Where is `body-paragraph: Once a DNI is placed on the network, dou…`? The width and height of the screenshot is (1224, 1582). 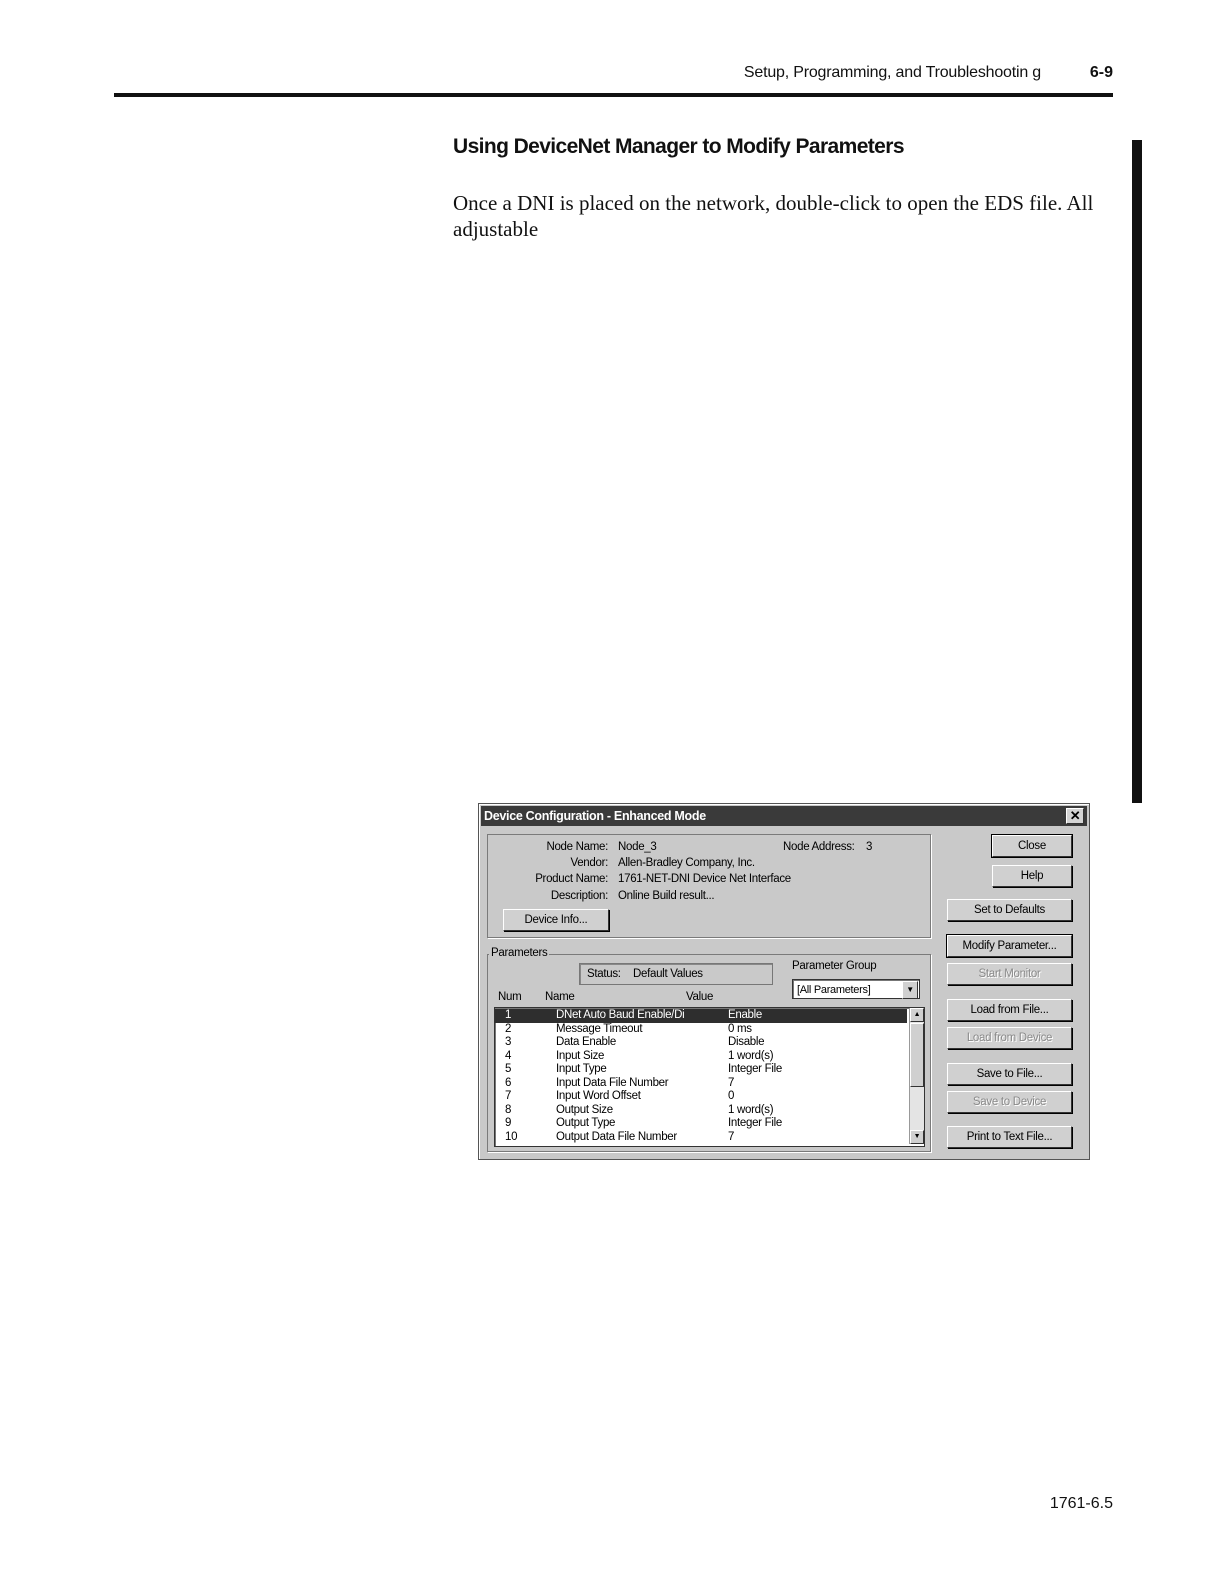
body-paragraph: Once a DNI is placed on the network, dou… is located at coordinates (773, 216).